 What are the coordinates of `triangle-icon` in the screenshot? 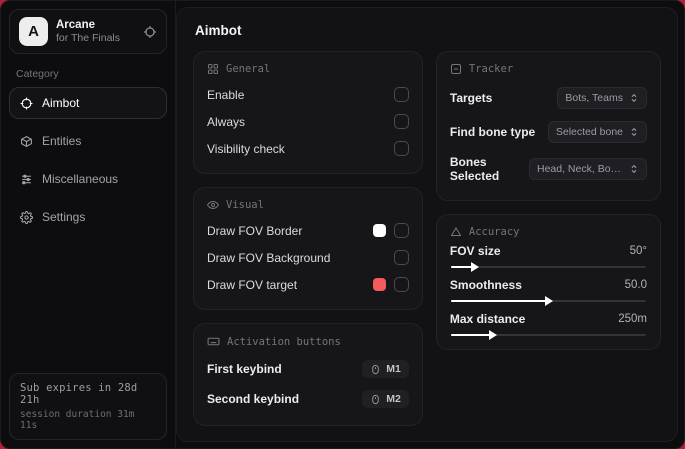 It's located at (456, 232).